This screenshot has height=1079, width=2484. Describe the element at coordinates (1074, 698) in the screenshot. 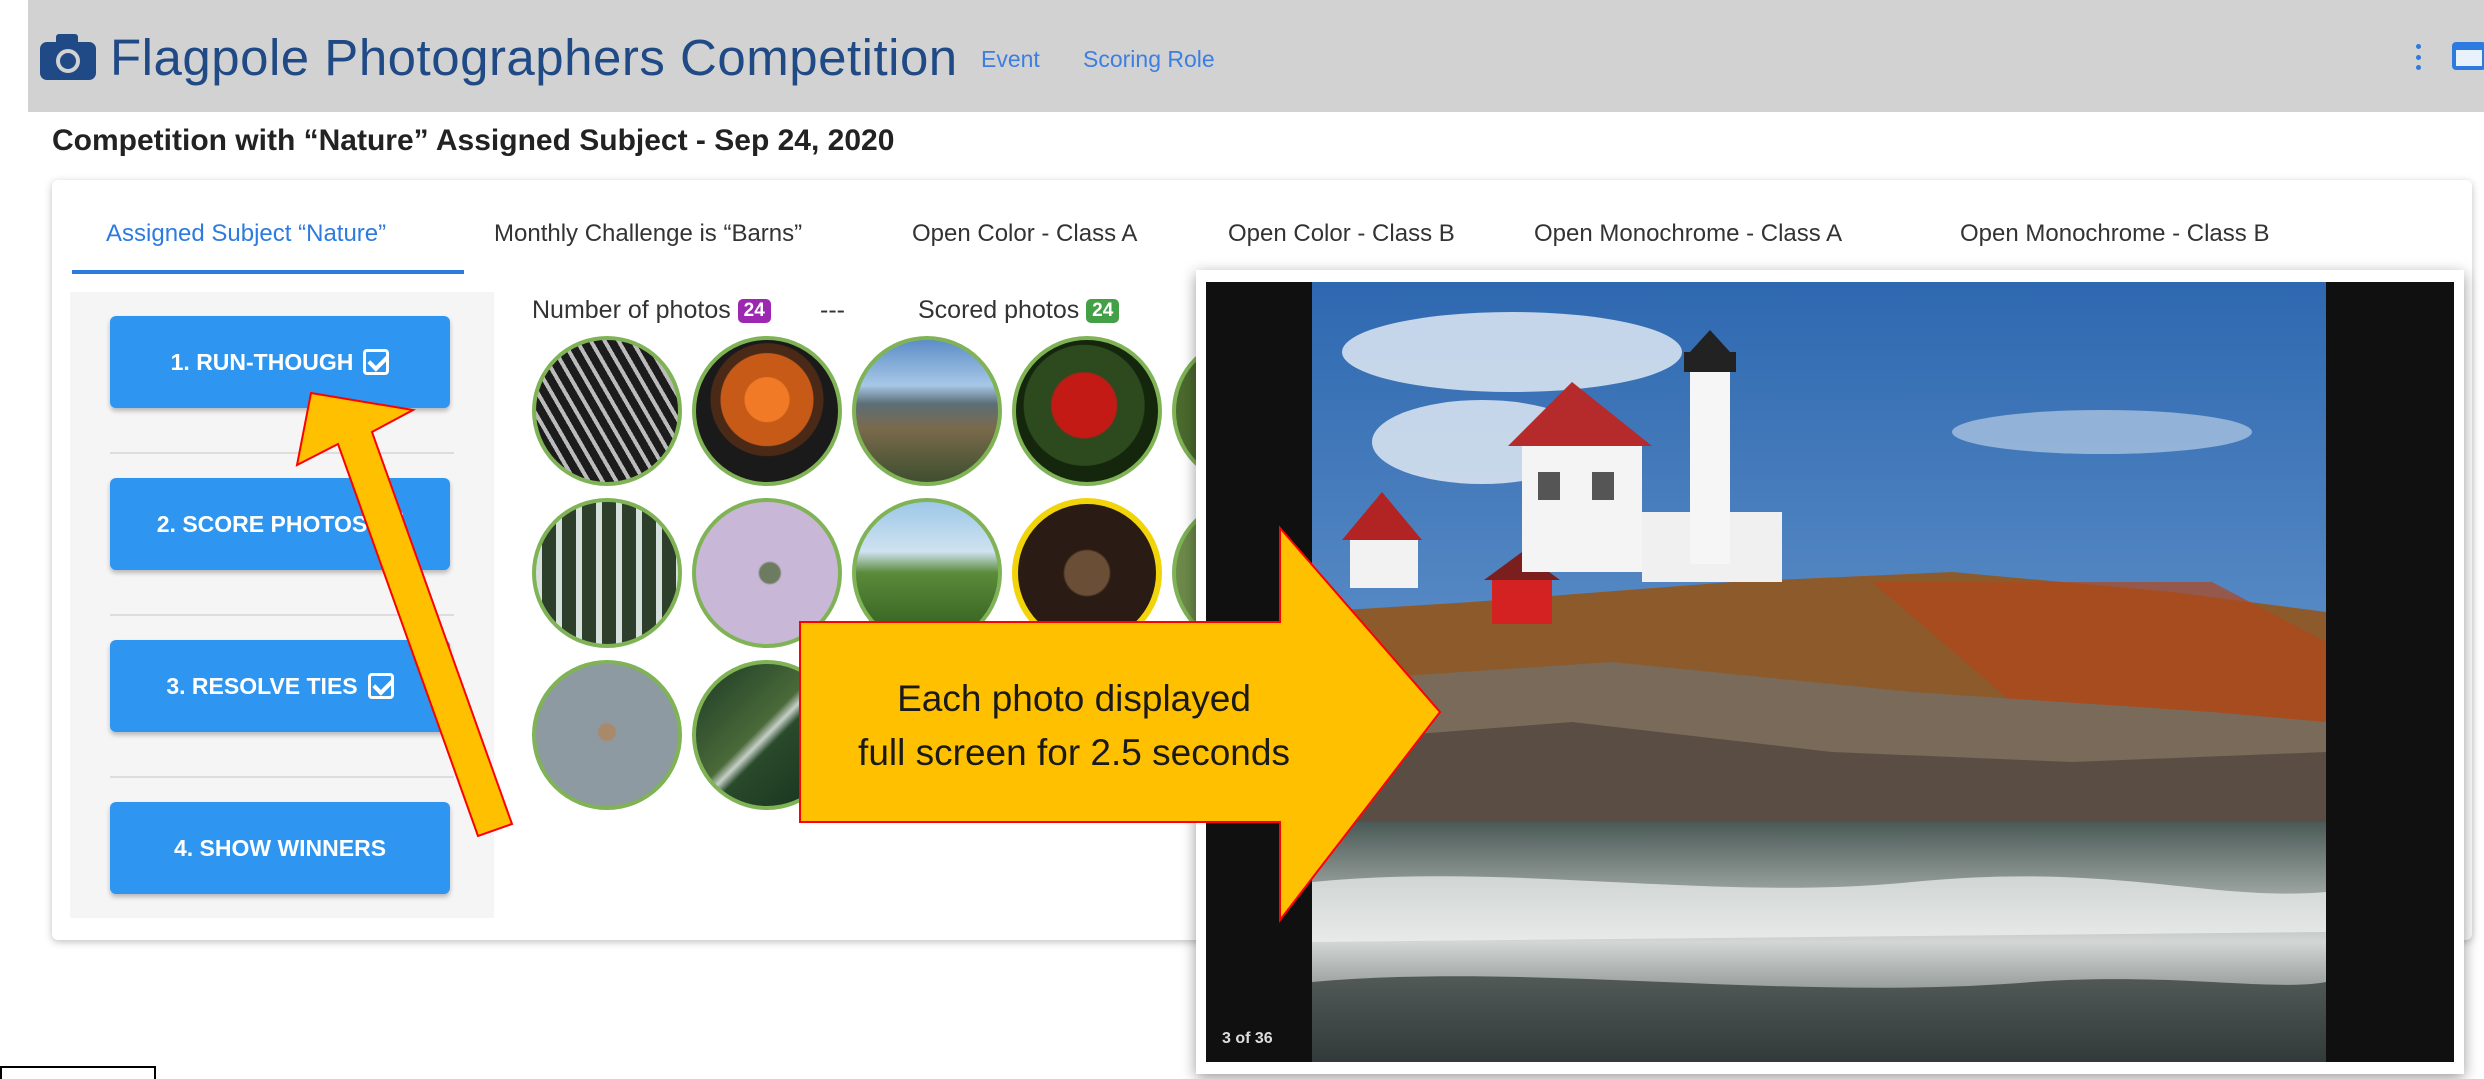

I see `callout-line-1: Each photo displayed` at that location.